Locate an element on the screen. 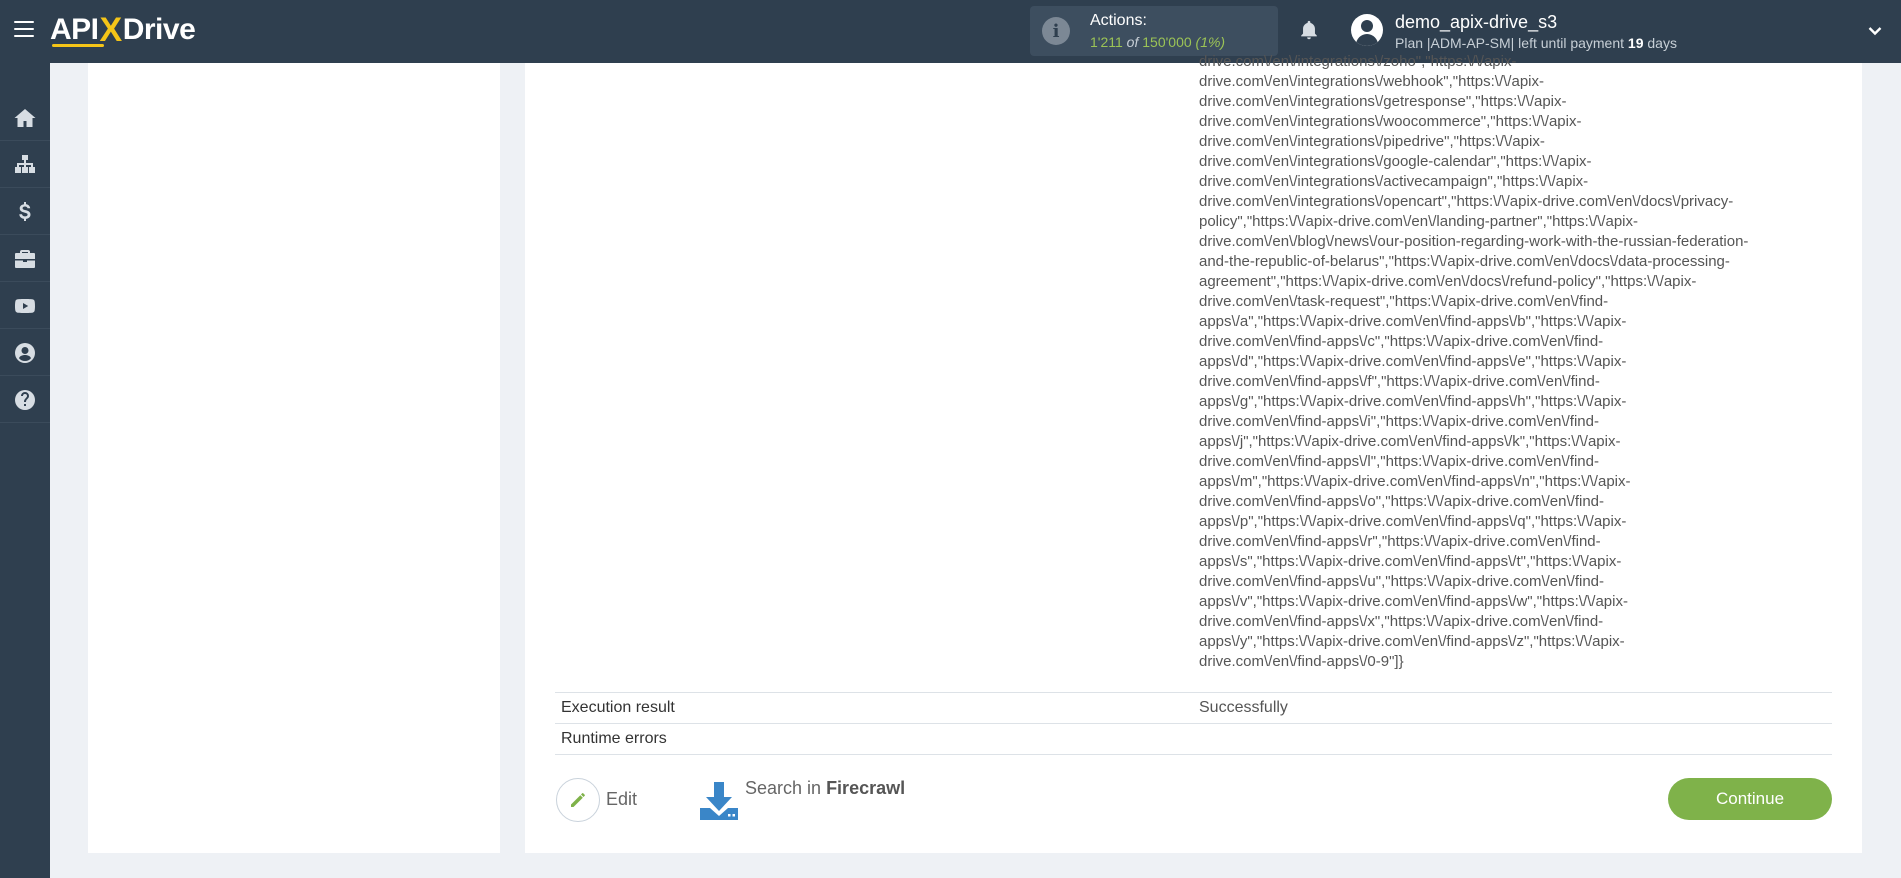 The height and width of the screenshot is (878, 1901). execution-result-value: Successfully is located at coordinates (1243, 707).